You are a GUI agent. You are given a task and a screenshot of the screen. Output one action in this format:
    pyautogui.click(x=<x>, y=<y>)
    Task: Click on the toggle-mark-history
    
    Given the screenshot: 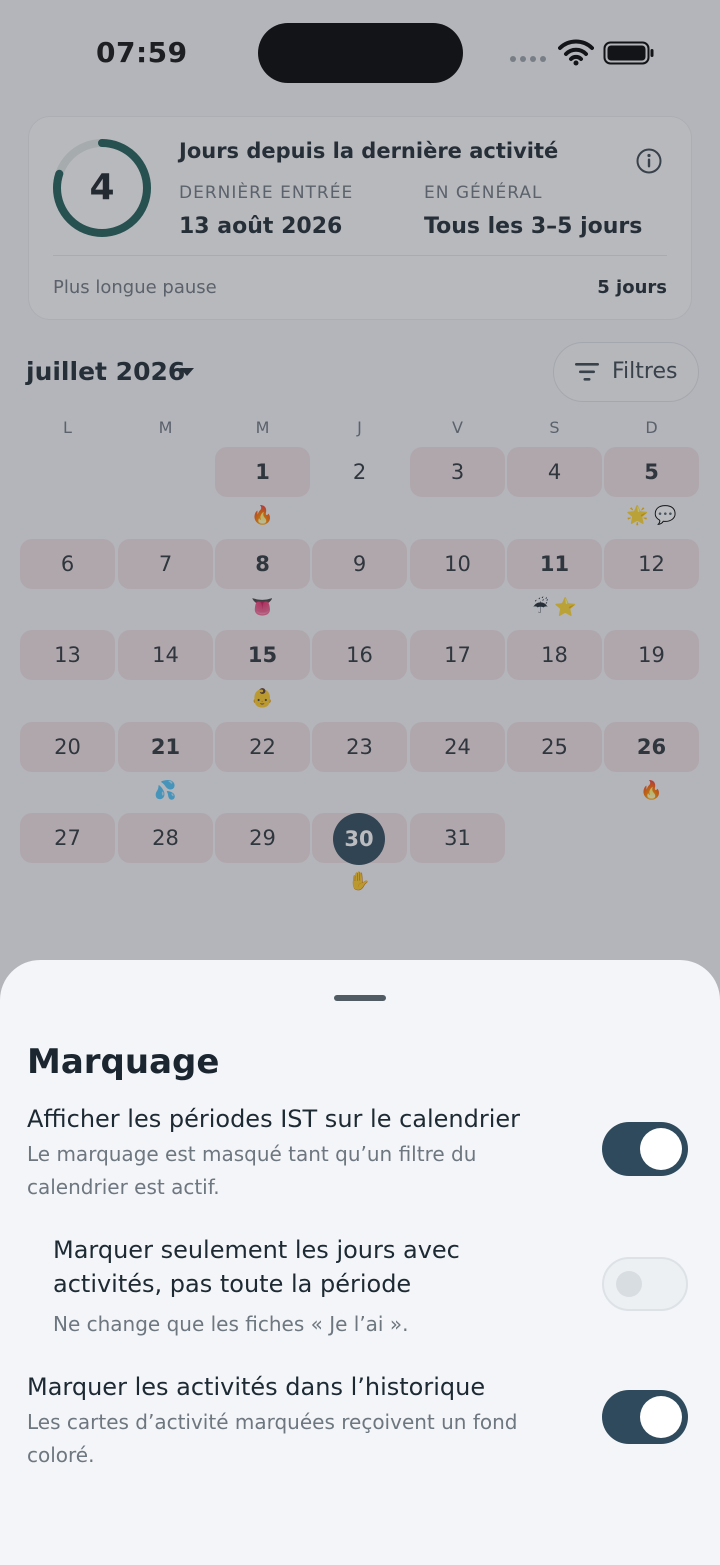 What is the action you would take?
    pyautogui.click(x=645, y=1417)
    